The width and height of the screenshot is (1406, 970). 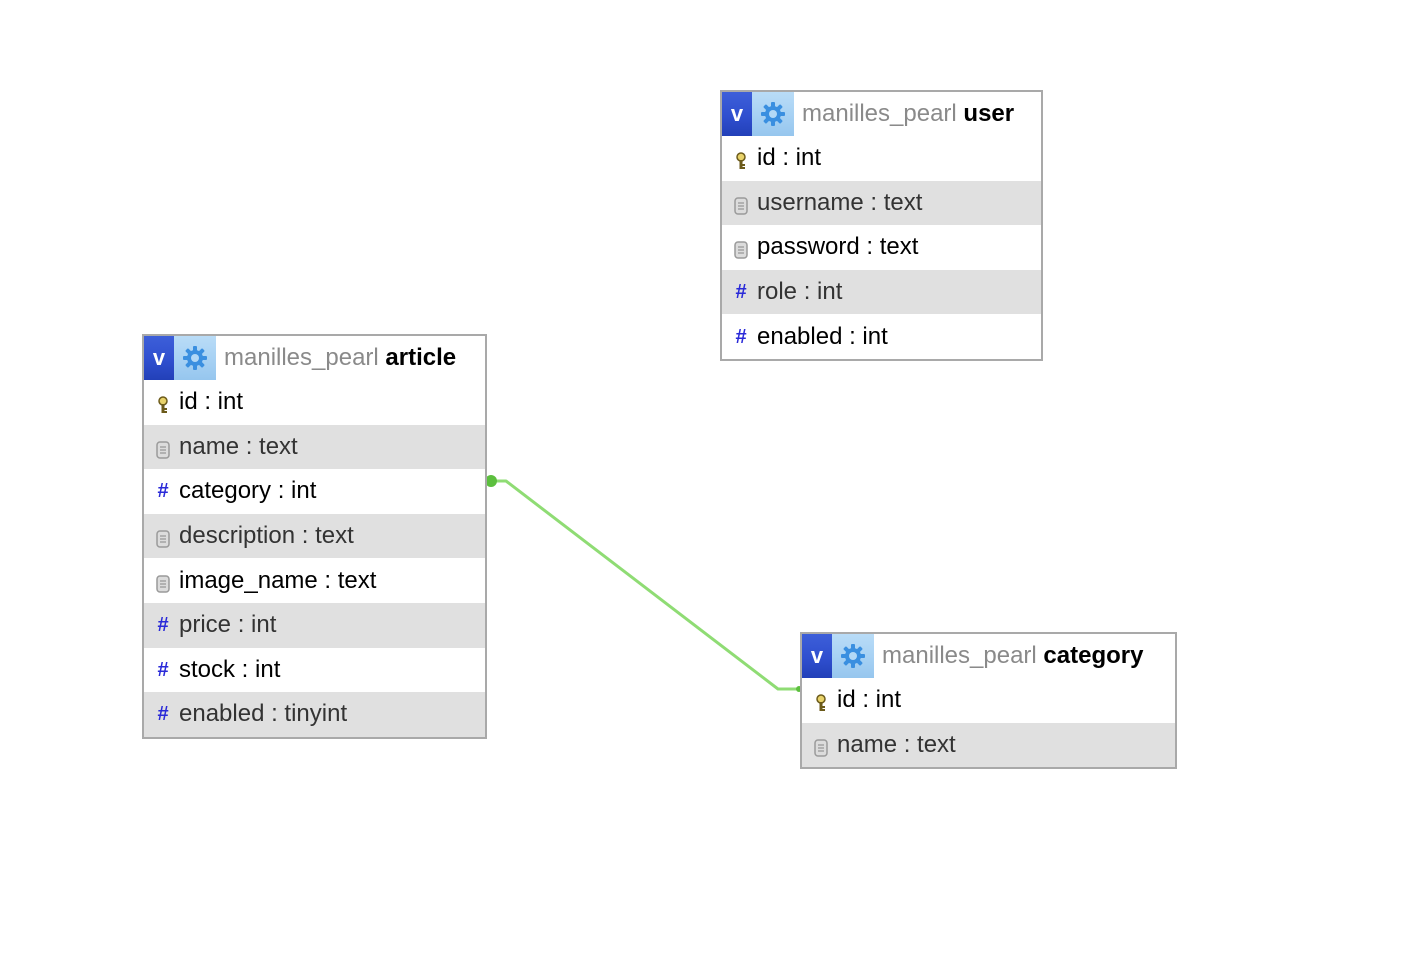 I want to click on column-label: description : text, so click(x=266, y=536).